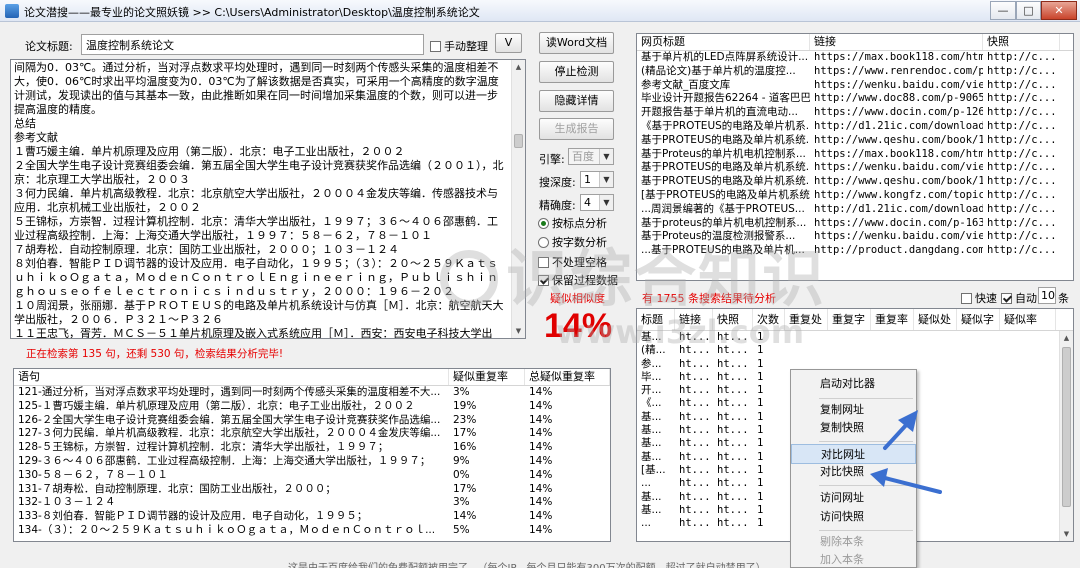 The image size is (1080, 568). I want to click on col-link: 链接, so click(694, 319).